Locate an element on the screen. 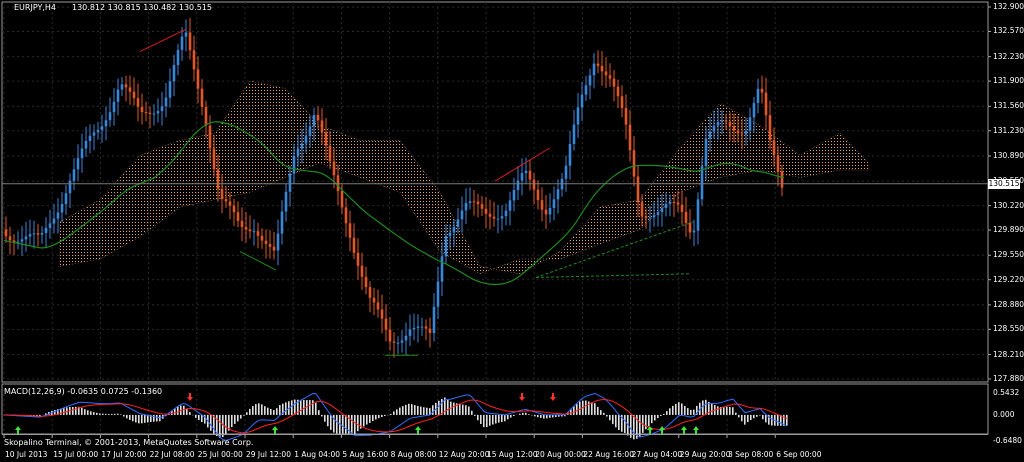  time-label: 17 Jul 20:00 is located at coordinates (124, 454).